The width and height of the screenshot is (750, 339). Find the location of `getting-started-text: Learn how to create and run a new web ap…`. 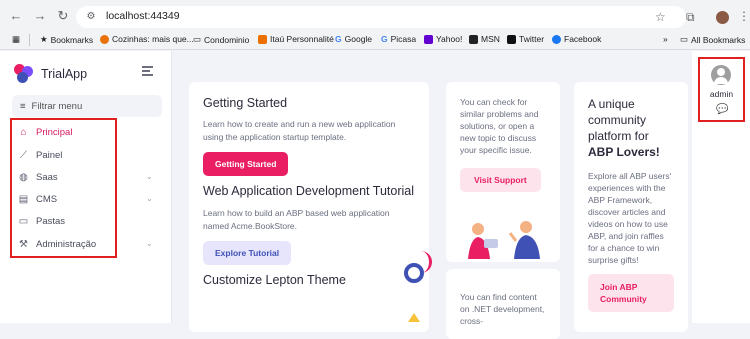

getting-started-text: Learn how to create and run a new web ap… is located at coordinates (299, 130).